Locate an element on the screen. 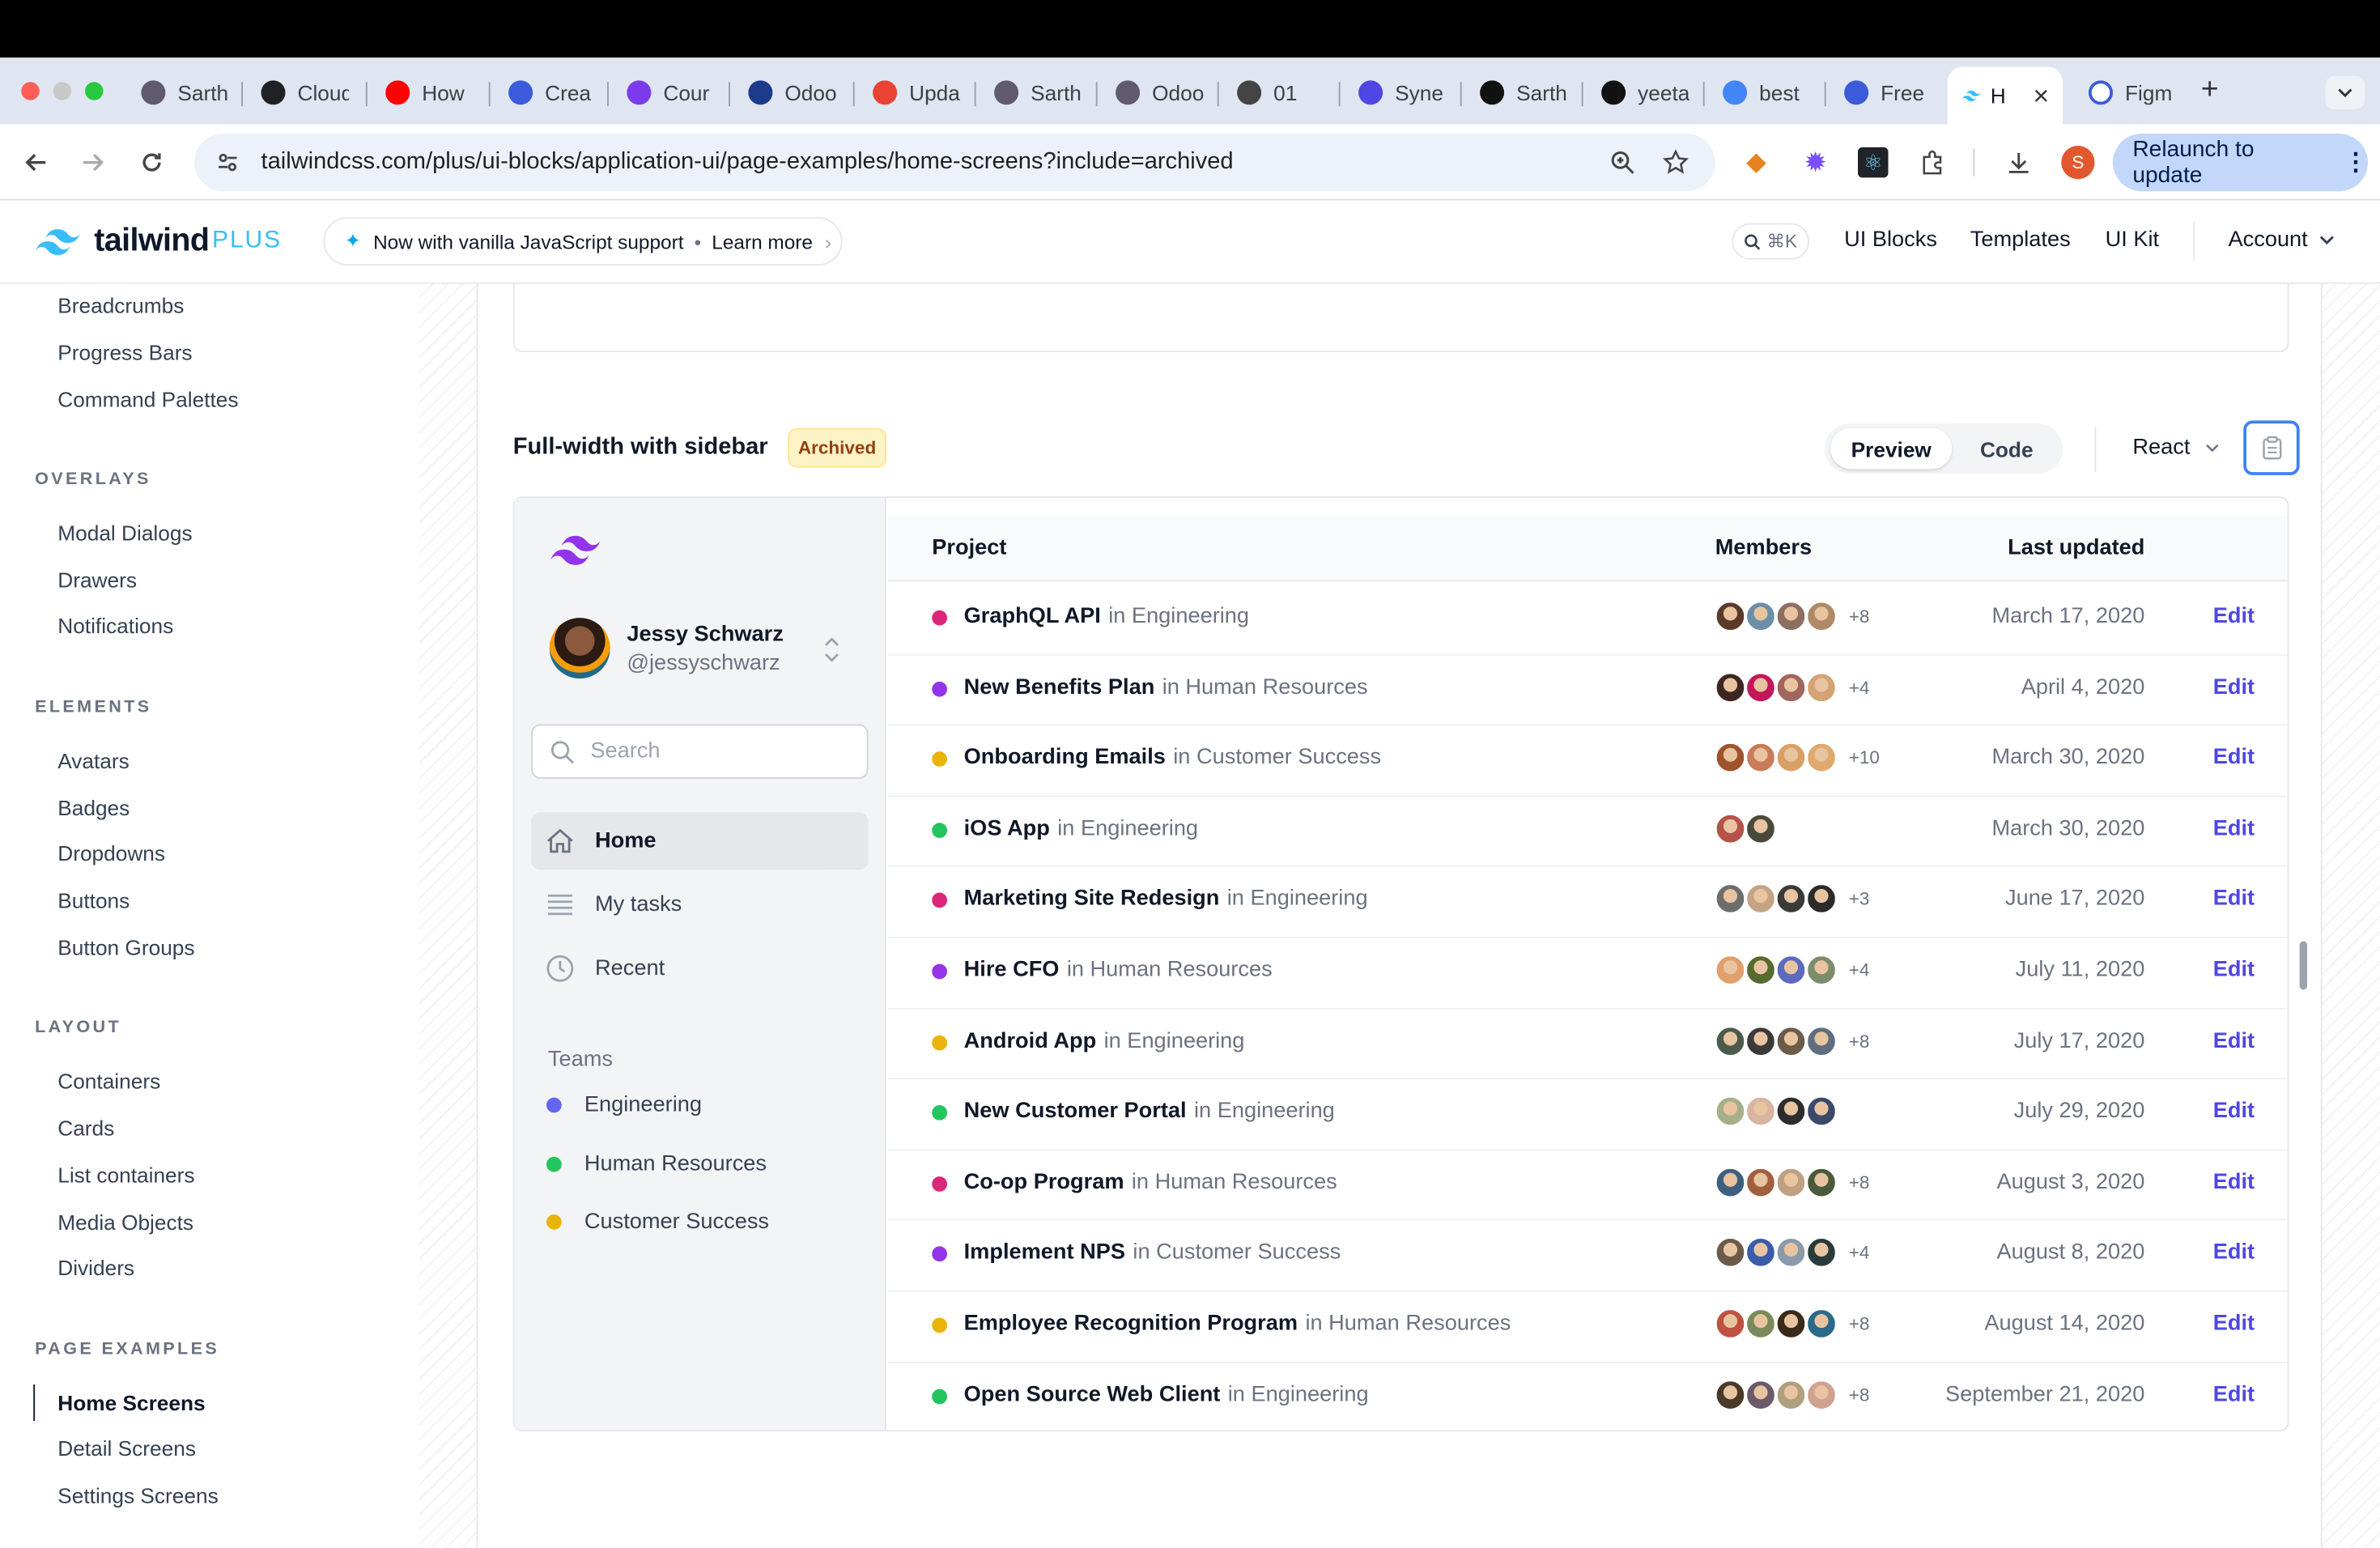  project-name-cell: Onboarding Emails in Customer Success is located at coordinates (1173, 758).